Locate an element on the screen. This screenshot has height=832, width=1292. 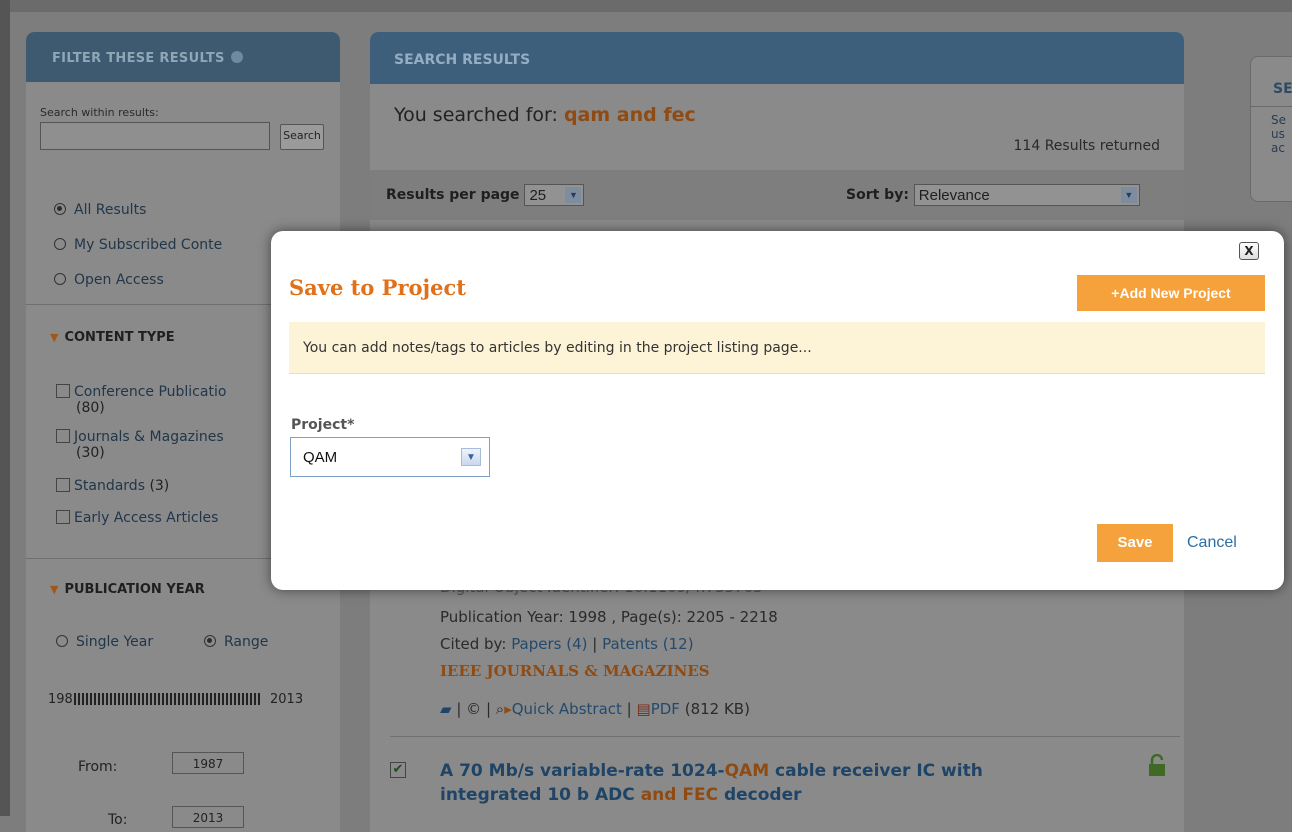
filter-header: FILTER THESE RESULTS is located at coordinates (183, 57).